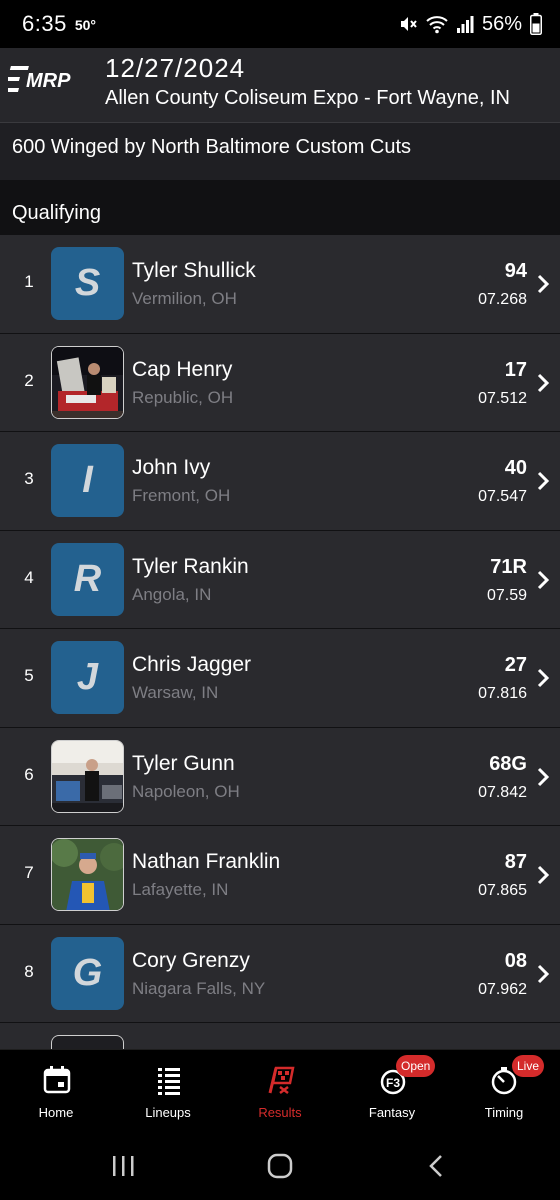 This screenshot has width=560, height=1200. What do you see at coordinates (437, 25) in the screenshot?
I see `wifi-icon` at bounding box center [437, 25].